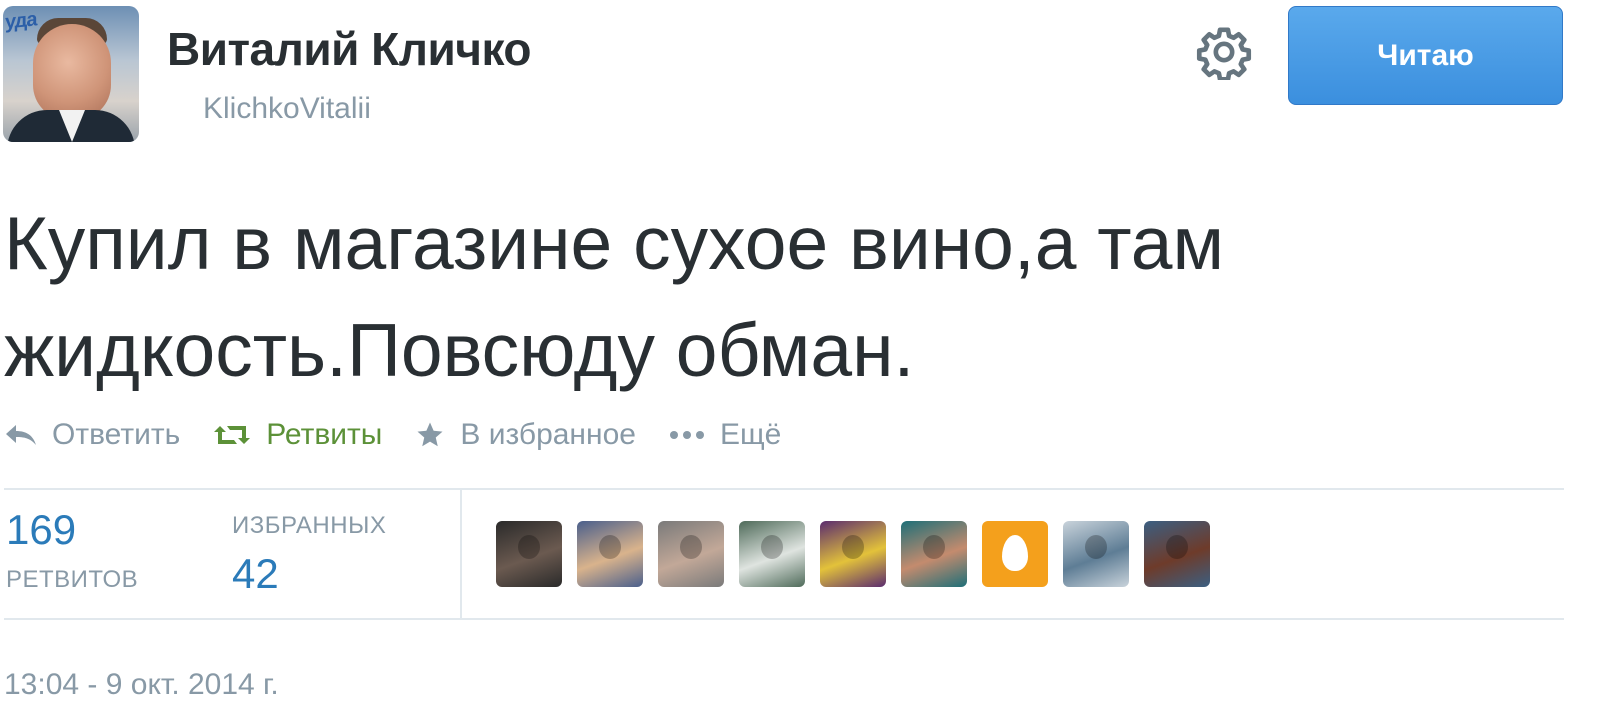 The width and height of the screenshot is (1604, 722). Describe the element at coordinates (430, 434) in the screenshot. I see `star-icon` at that location.